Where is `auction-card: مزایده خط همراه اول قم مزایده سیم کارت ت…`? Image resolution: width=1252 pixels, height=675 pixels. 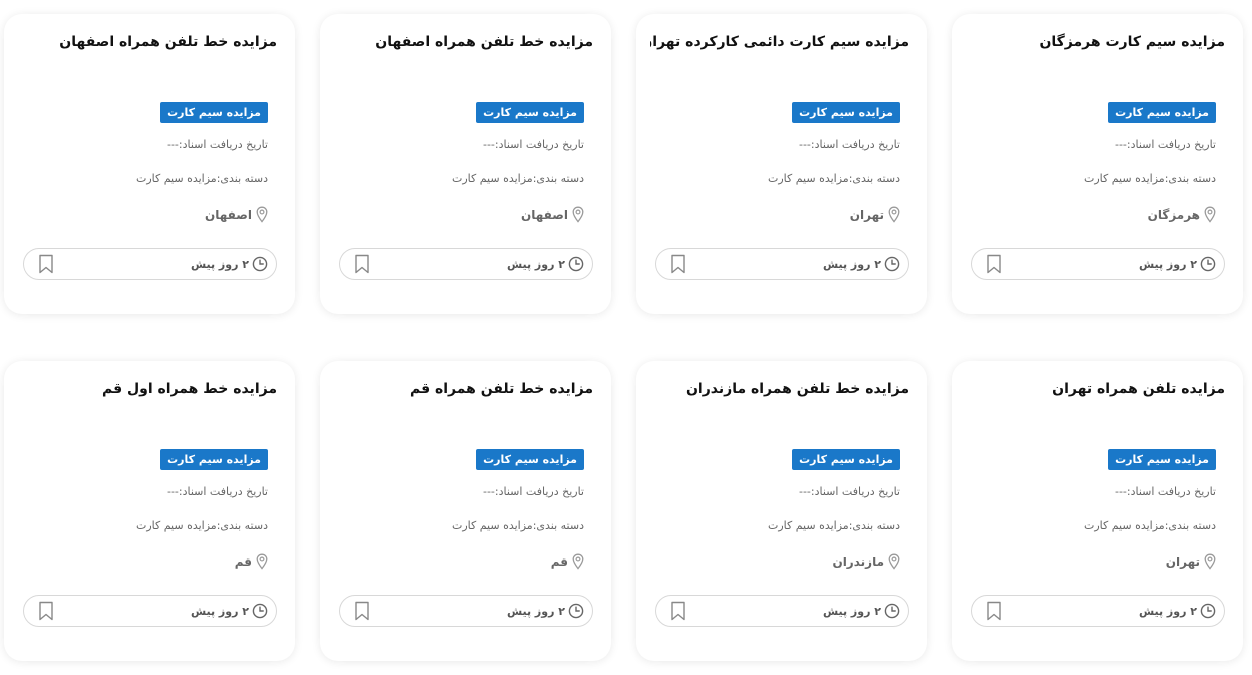 auction-card: مزایده خط همراه اول قم مزایده سیم کارت ت… is located at coordinates (149, 511).